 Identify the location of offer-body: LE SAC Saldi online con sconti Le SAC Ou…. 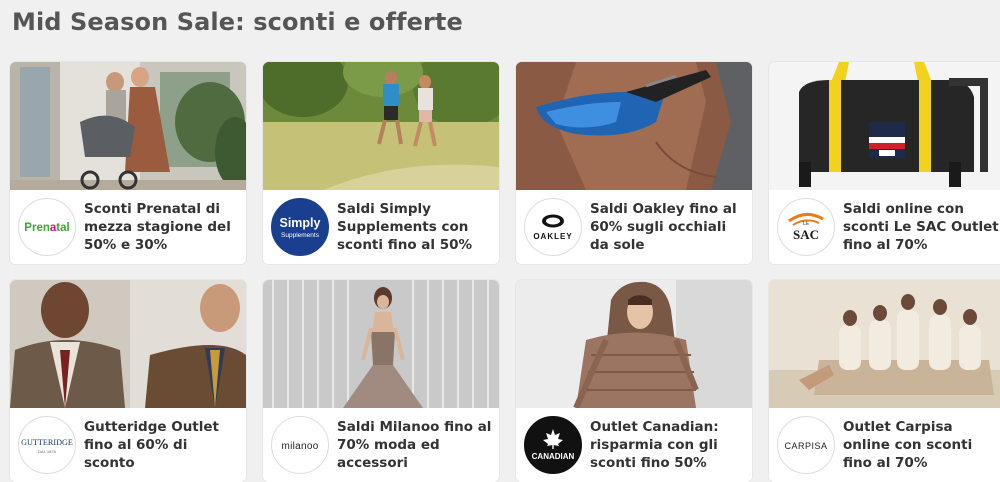
(884, 227).